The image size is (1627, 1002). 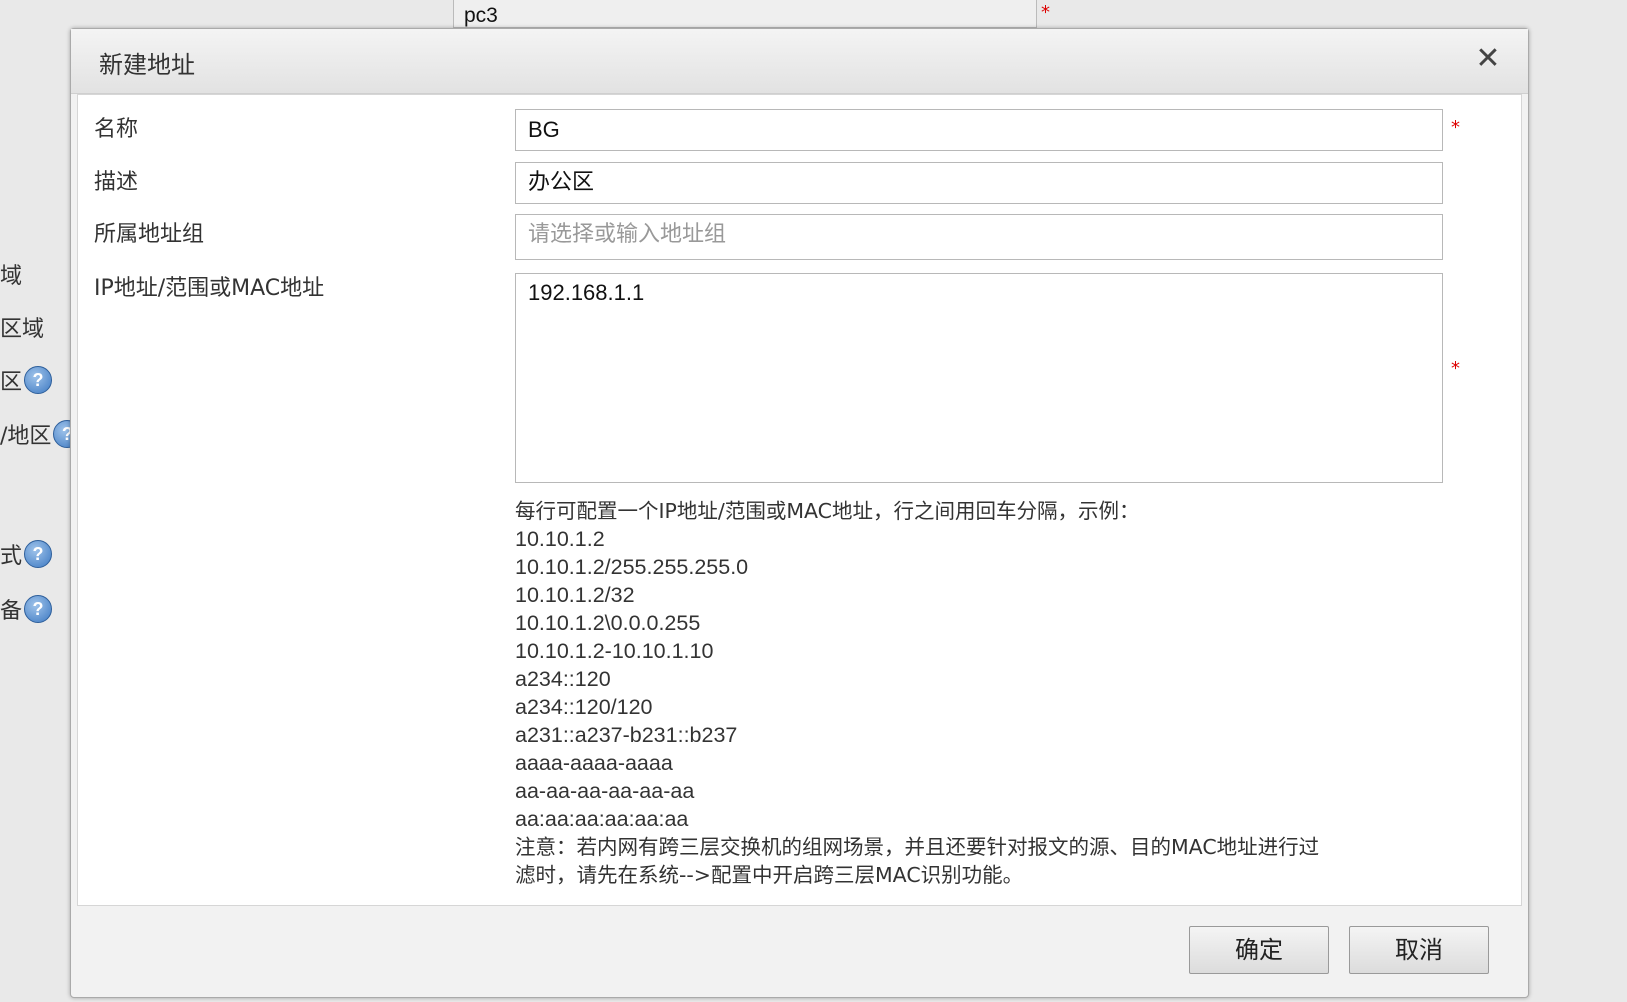 What do you see at coordinates (147, 65) in the screenshot?
I see `dialog-title: 新建地址` at bounding box center [147, 65].